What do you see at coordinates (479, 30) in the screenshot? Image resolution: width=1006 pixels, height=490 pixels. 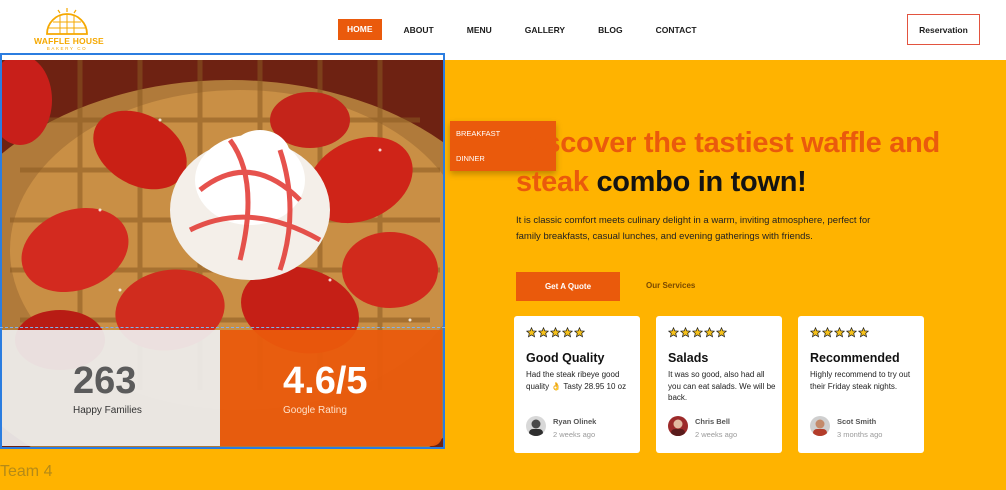 I see `nav-menu: MENU` at bounding box center [479, 30].